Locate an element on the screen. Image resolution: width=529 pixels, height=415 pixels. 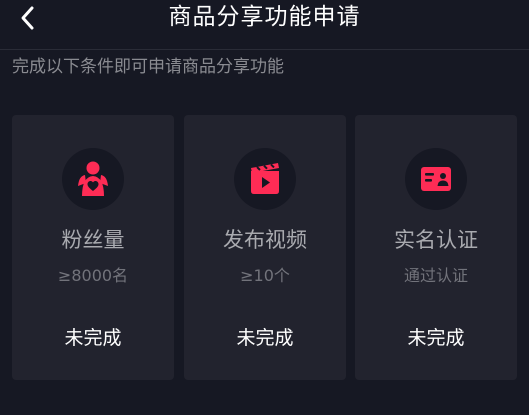
nav-bar: 商品分享功能申请 is located at coordinates (264, 18).